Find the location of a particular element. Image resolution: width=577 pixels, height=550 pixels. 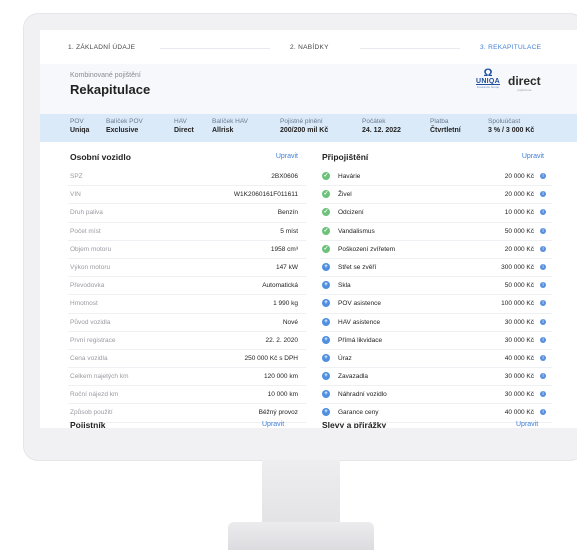

addon-row: + Zavazadla 30 000 Kč i is located at coordinates (436, 377).